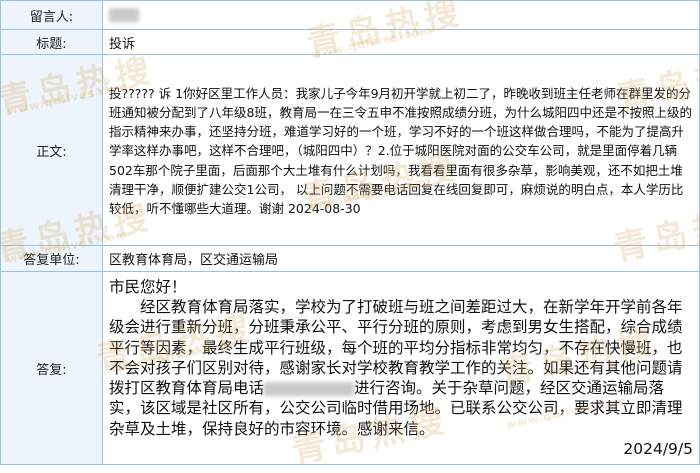  What do you see at coordinates (124, 15) in the screenshot?
I see `user-name-redacted: 周某` at bounding box center [124, 15].